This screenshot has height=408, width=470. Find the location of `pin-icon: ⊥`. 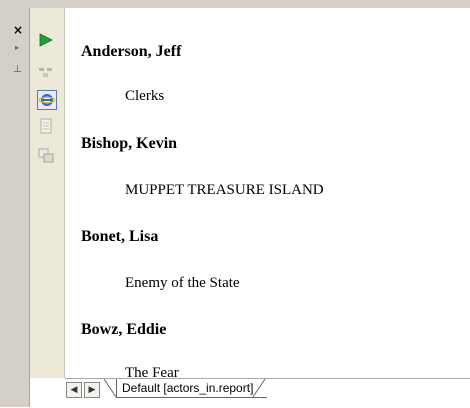

pin-icon: ⊥ is located at coordinates (18, 69).